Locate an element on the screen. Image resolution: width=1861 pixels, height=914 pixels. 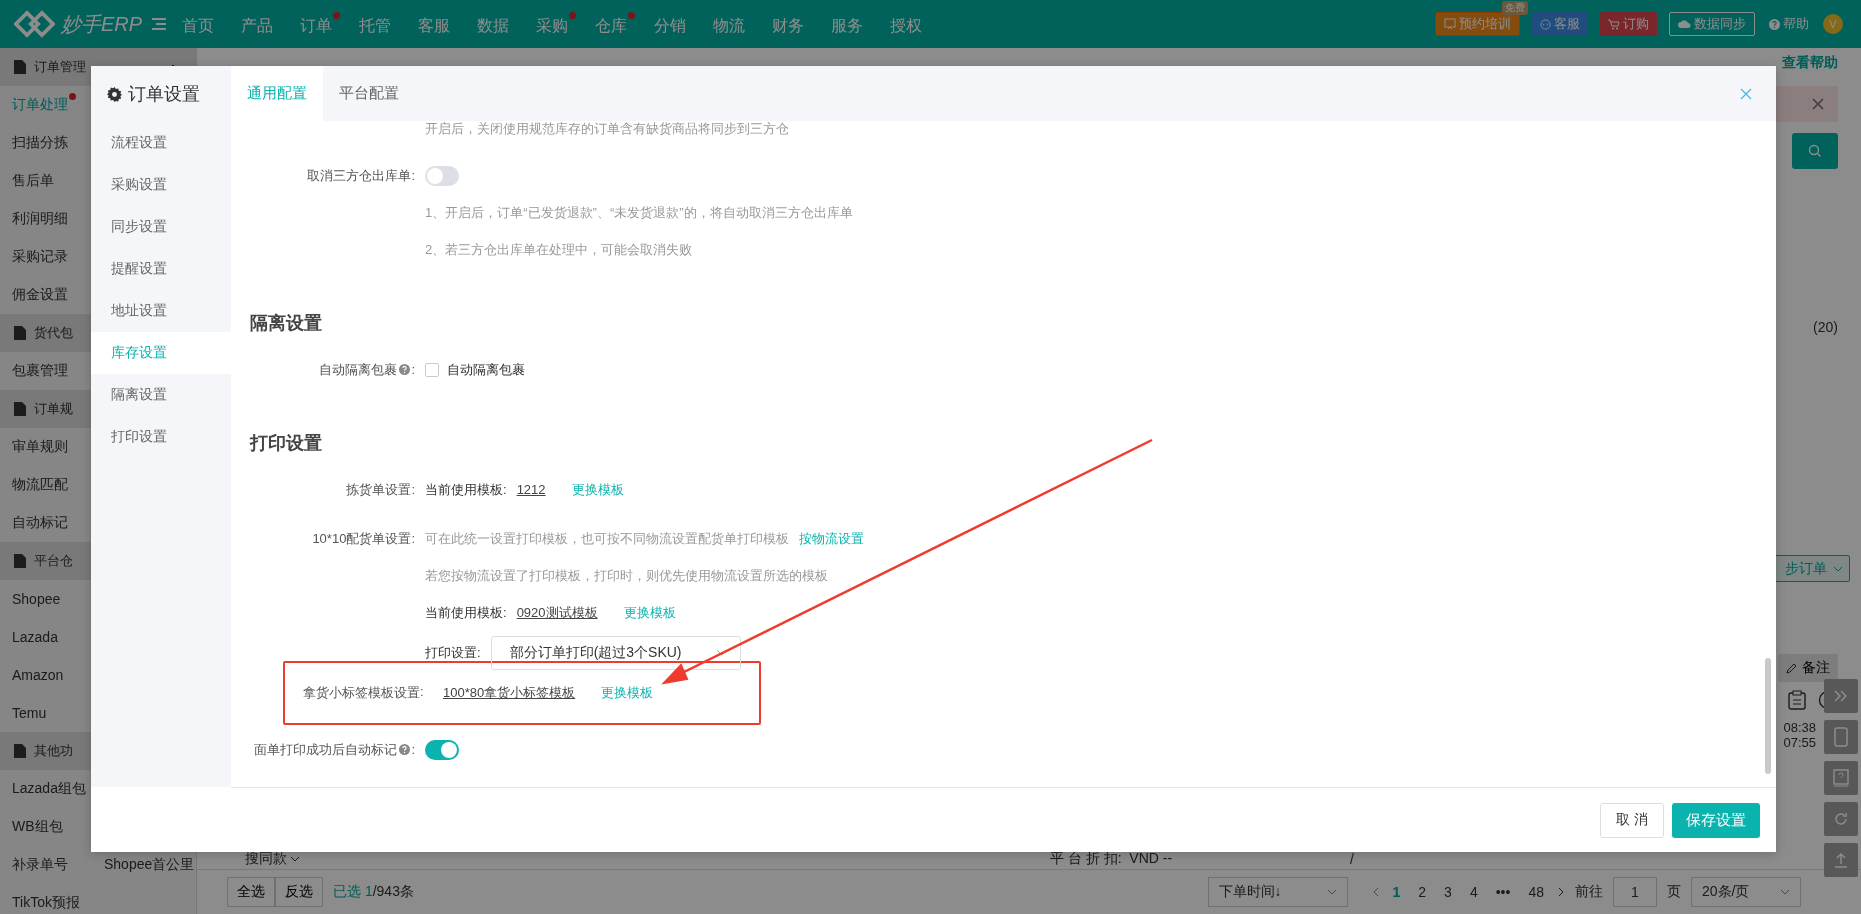
table-cell: / is located at coordinates (1352, 859).